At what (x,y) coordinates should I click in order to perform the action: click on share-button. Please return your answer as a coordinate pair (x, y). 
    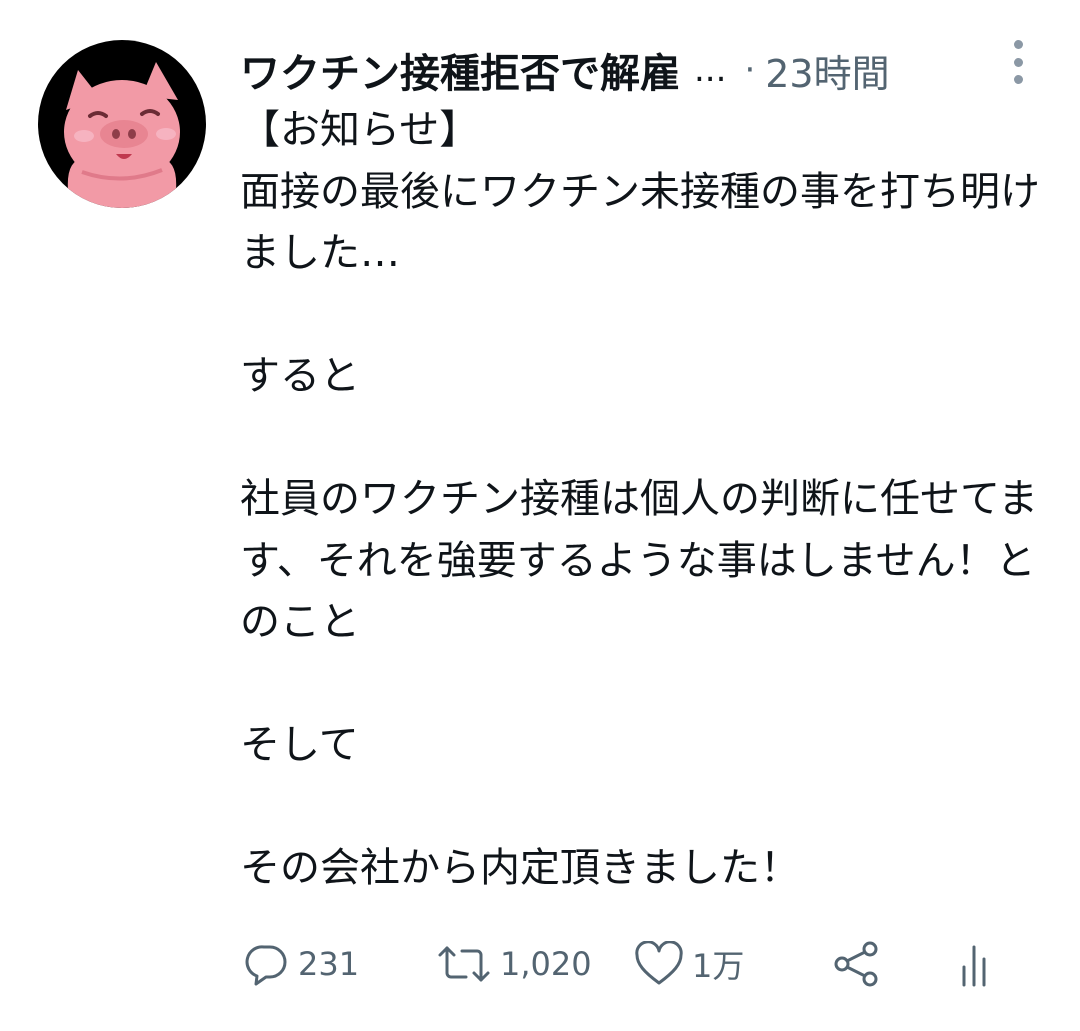
    Looking at the image, I should click on (856, 964).